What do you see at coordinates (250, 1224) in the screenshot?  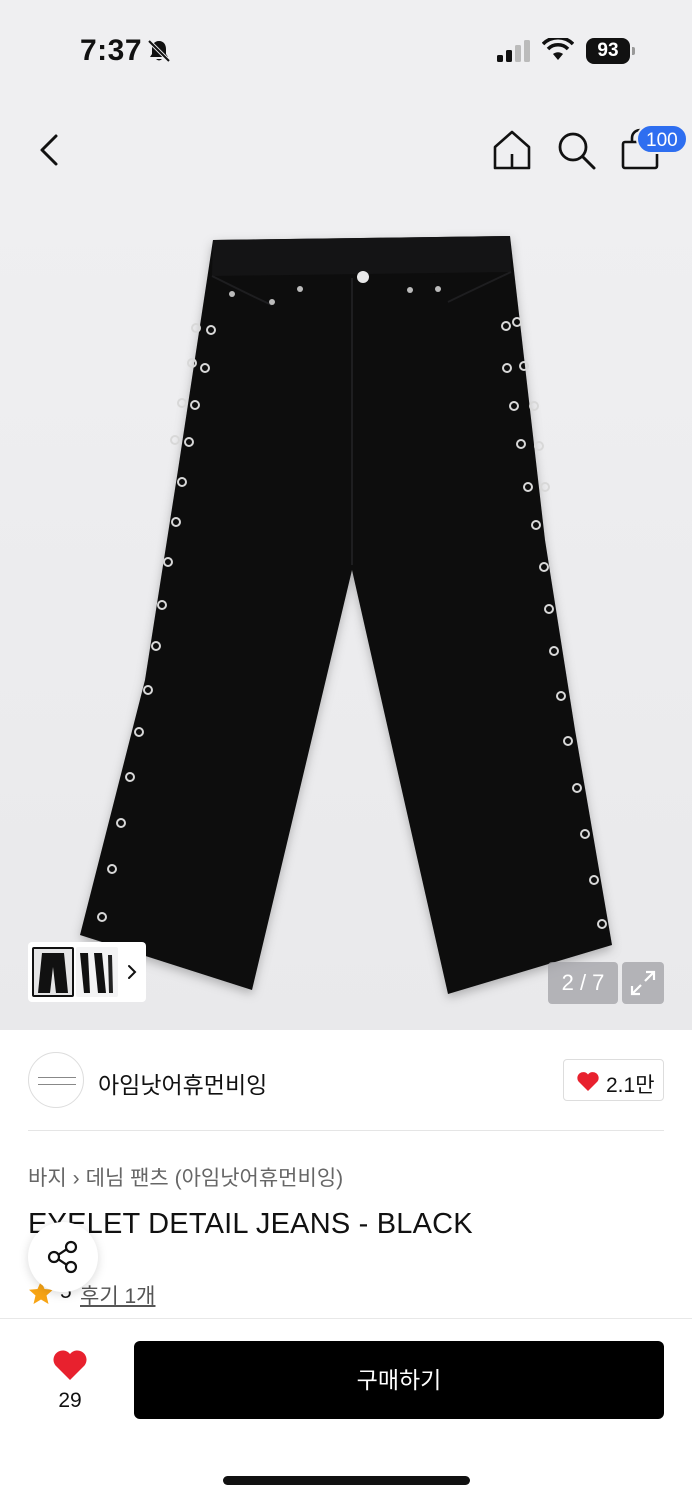 I see `product-title: EYELET DETAIL JEANS - BLACK` at bounding box center [250, 1224].